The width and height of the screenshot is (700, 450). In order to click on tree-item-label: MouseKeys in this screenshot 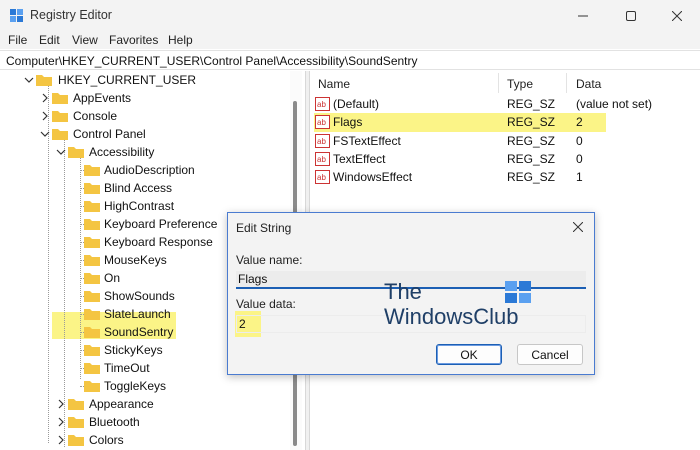, I will do `click(135, 260)`.